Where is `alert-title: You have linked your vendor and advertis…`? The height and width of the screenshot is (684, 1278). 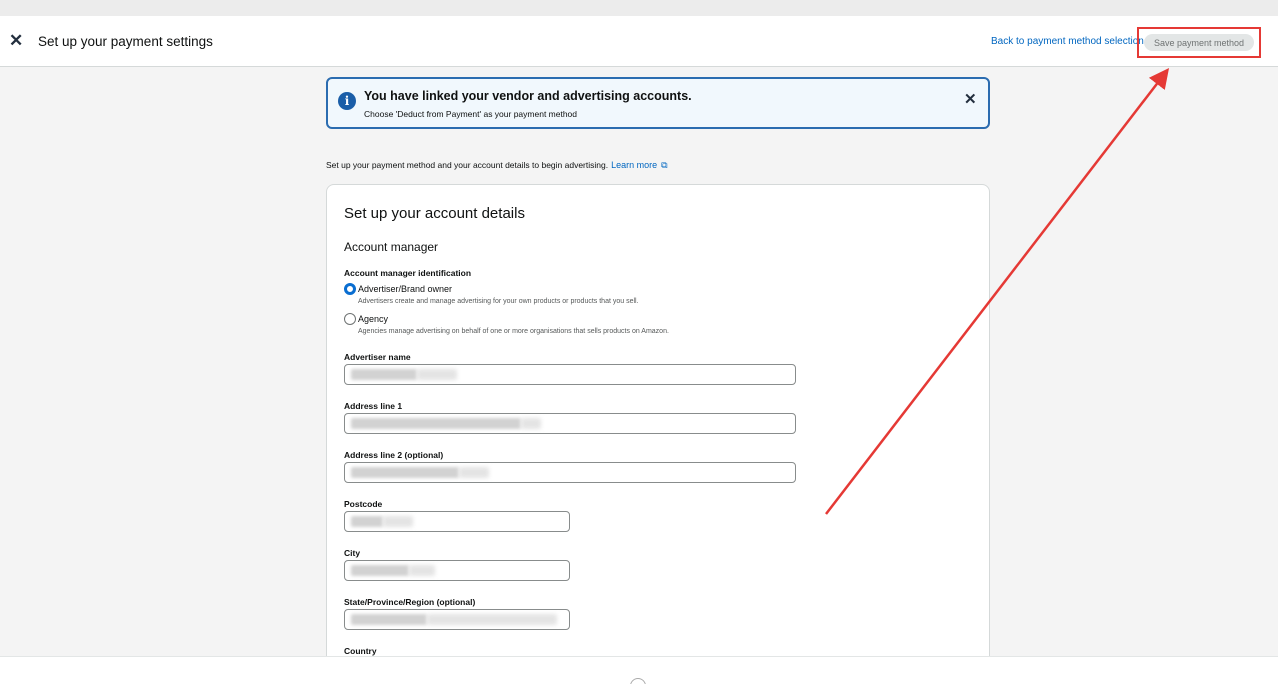 alert-title: You have linked your vendor and advertis… is located at coordinates (528, 96).